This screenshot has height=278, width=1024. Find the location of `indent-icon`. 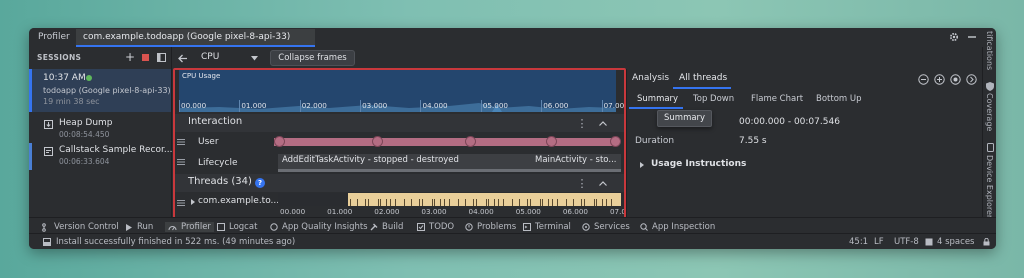

indent-icon is located at coordinates (928, 241).